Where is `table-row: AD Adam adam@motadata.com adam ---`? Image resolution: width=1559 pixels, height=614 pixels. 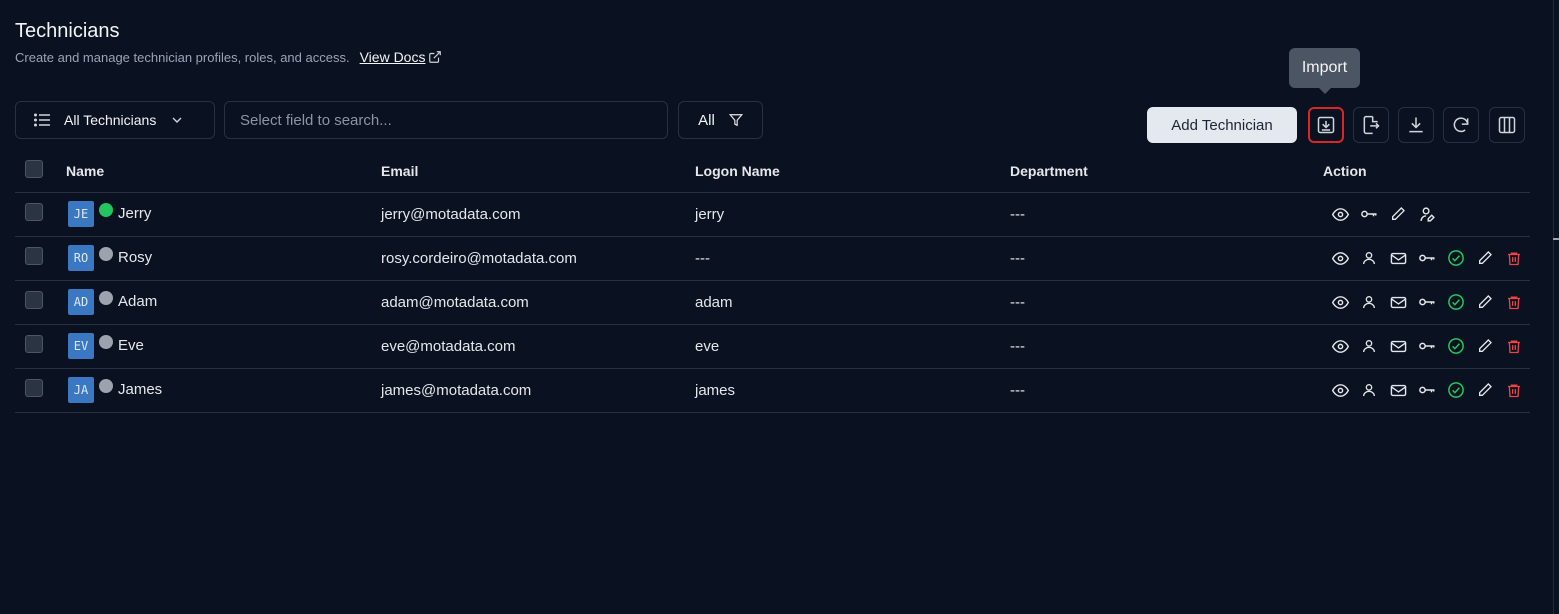 table-row: AD Adam adam@motadata.com adam --- is located at coordinates (772, 302).